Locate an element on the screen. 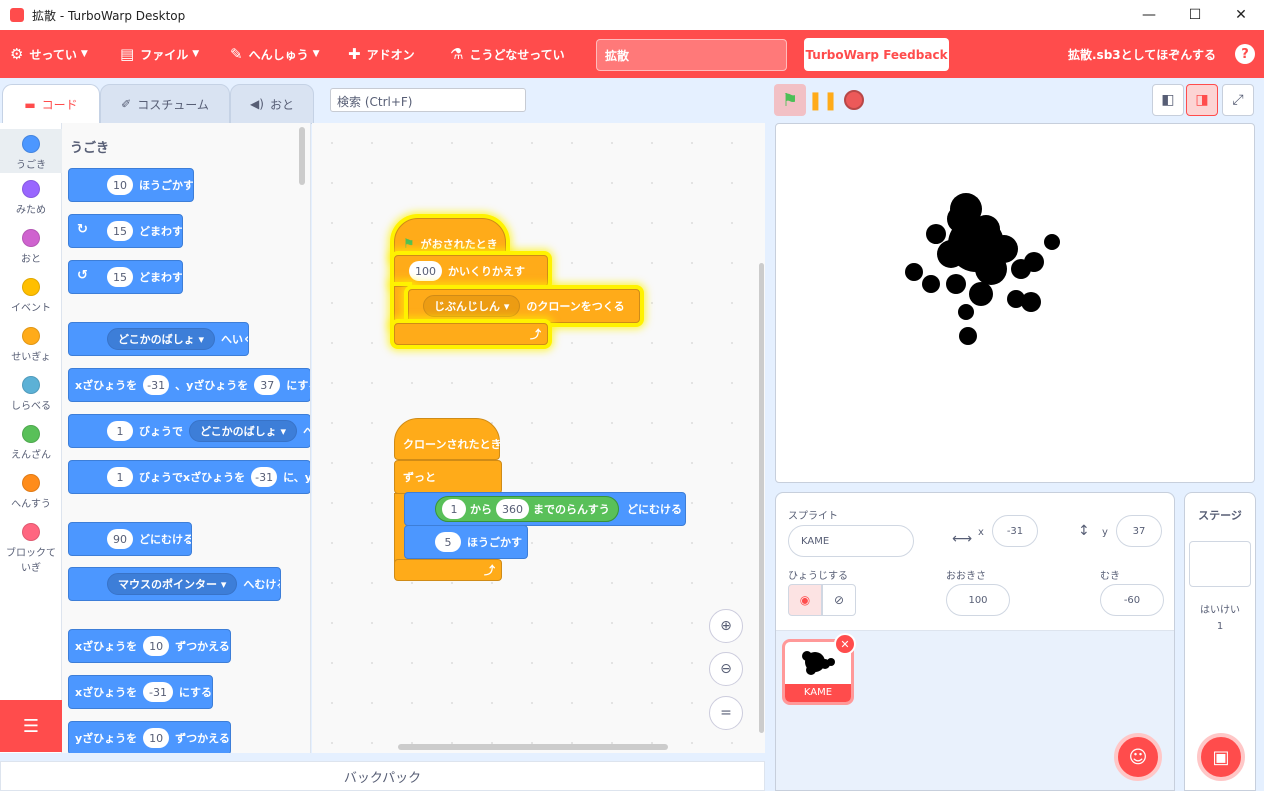 This screenshot has width=1264, height=791. stage-selector: ステージ はいけい 1 ▣ is located at coordinates (1220, 641).